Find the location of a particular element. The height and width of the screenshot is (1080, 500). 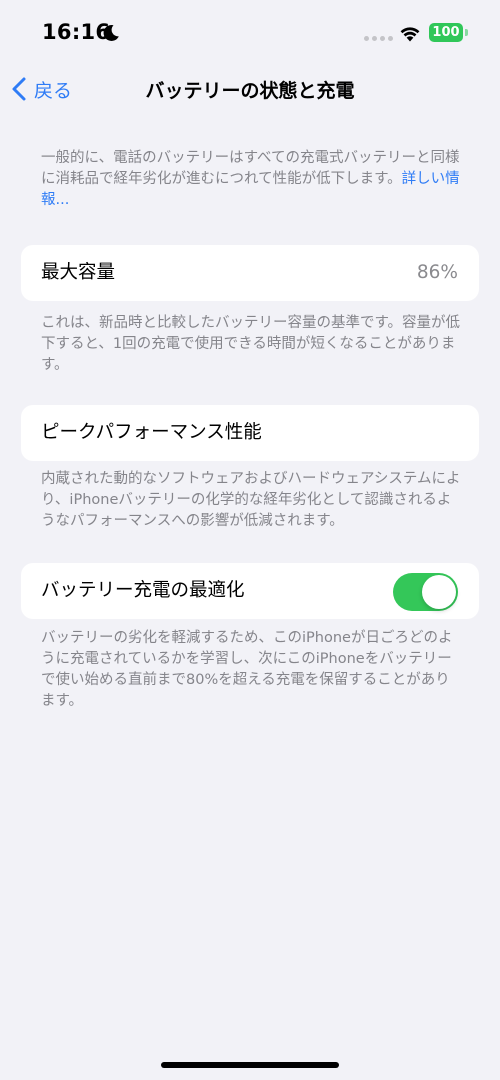

peak-performance-cell: ピークパフォーマンス性能 is located at coordinates (250, 433).